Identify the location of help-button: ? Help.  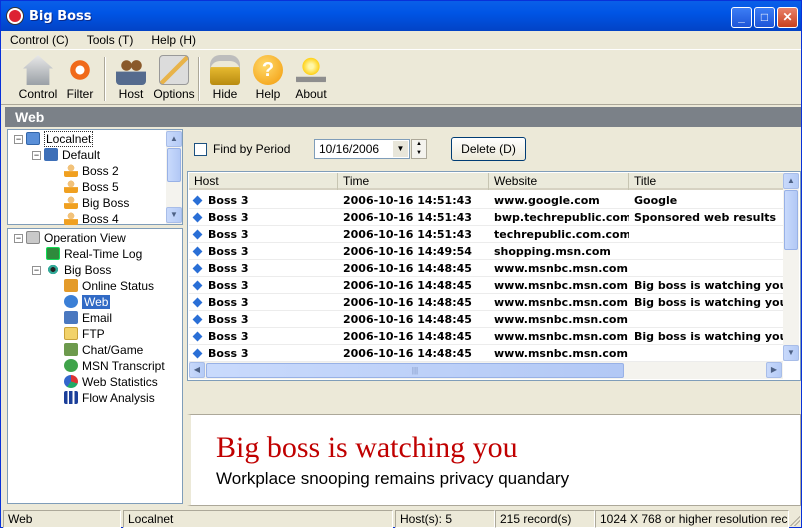
(268, 78).